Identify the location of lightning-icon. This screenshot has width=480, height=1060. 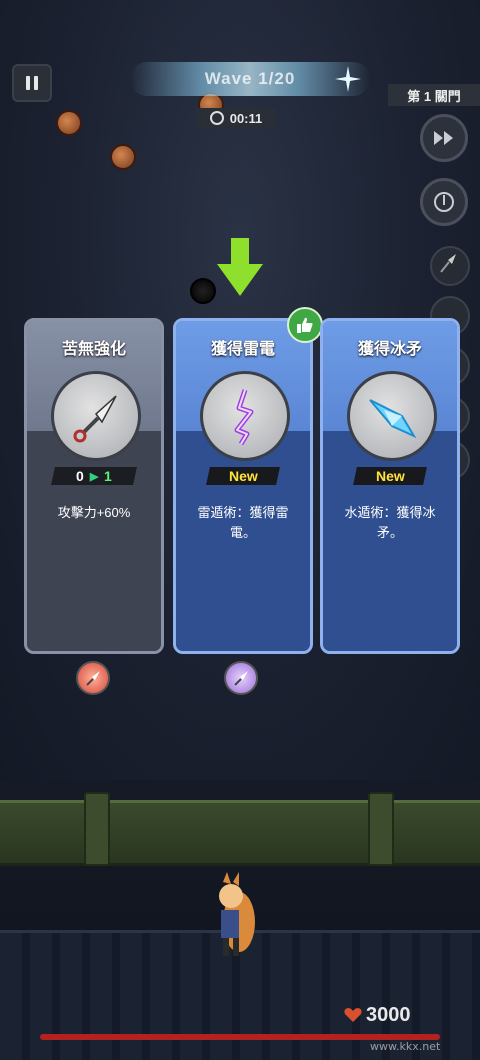
(244, 417).